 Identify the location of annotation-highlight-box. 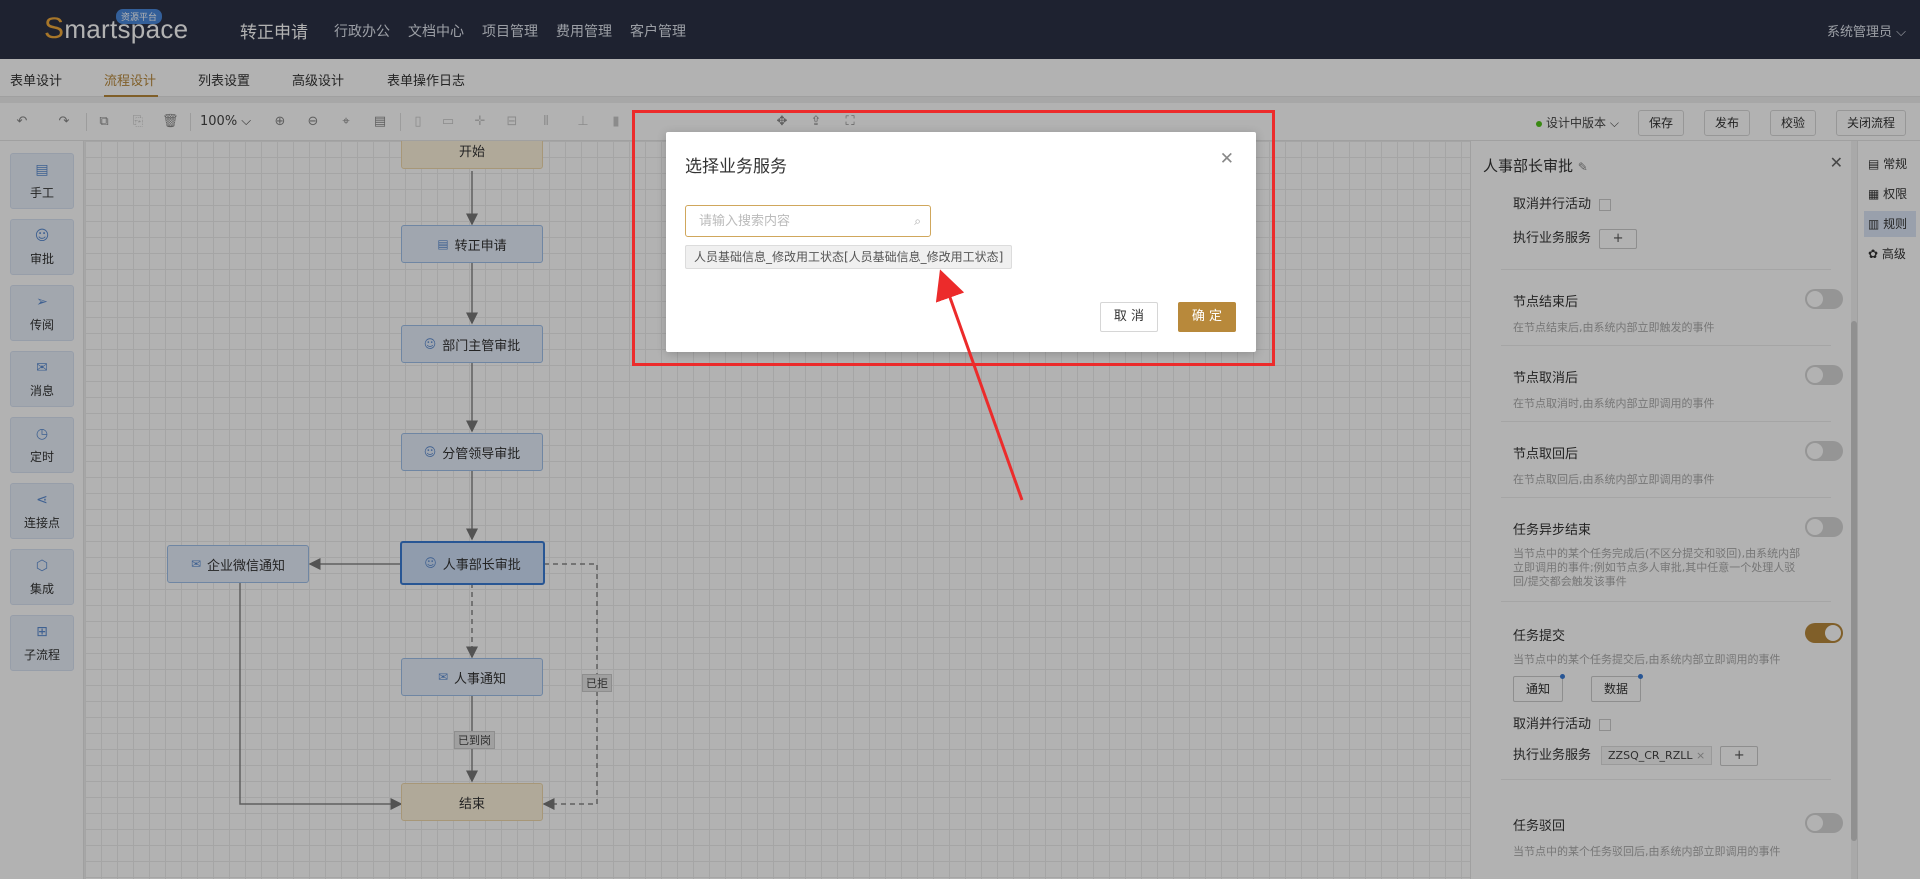
(953, 238).